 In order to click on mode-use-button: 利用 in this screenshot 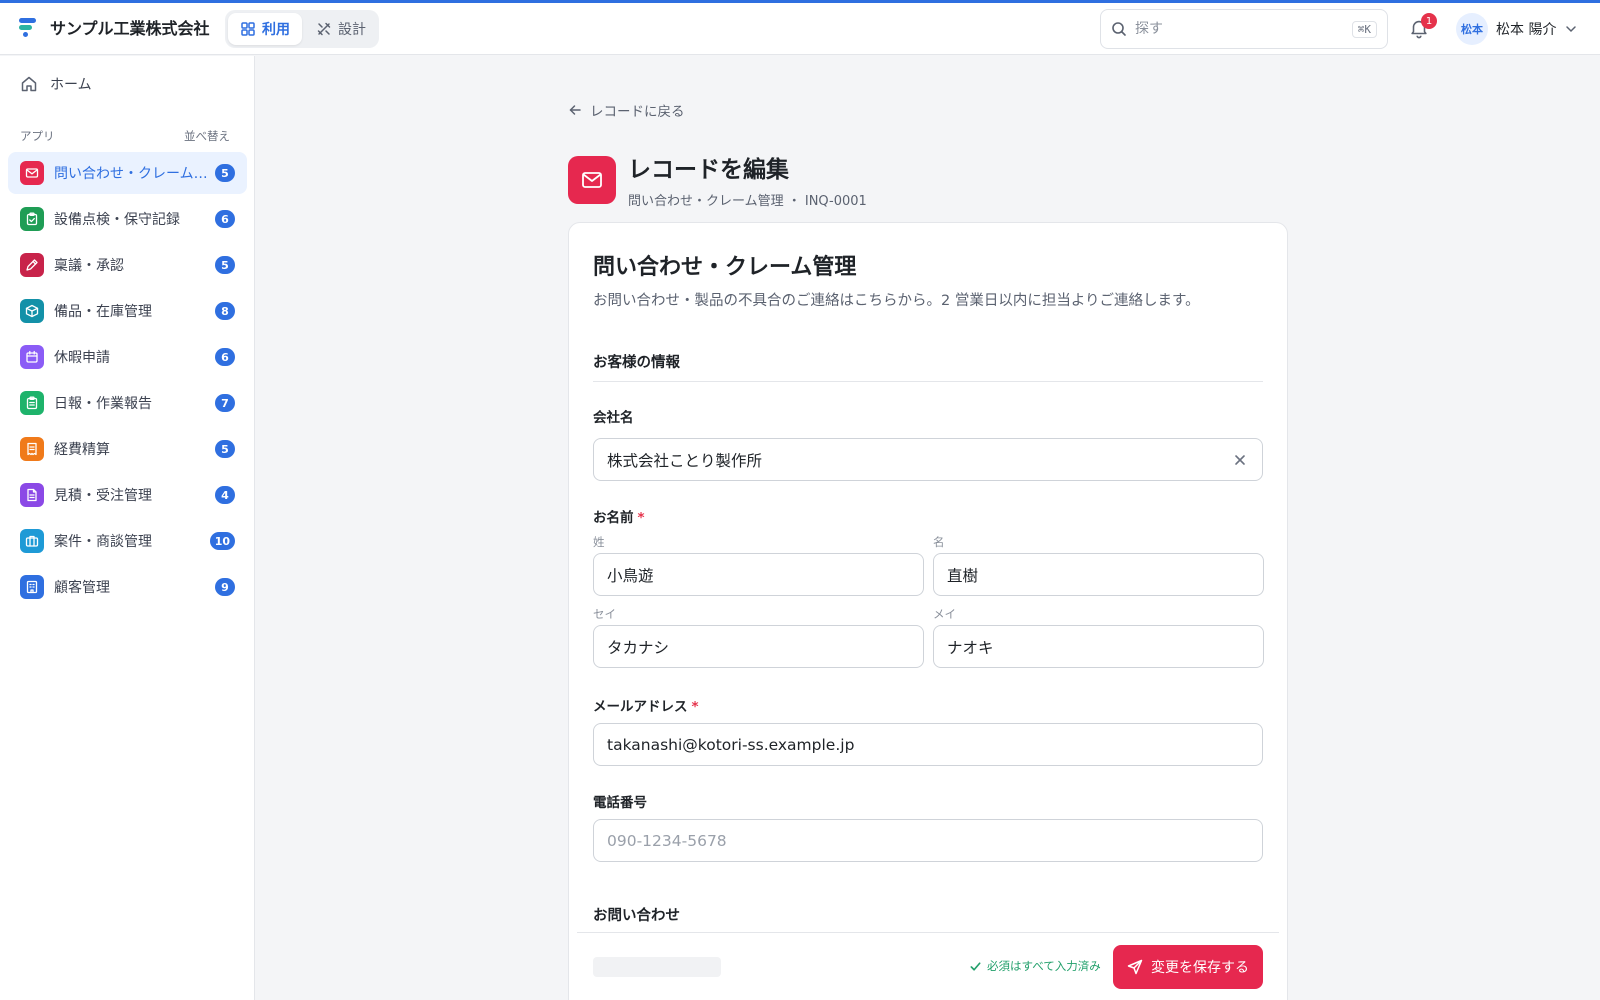, I will do `click(265, 29)`.